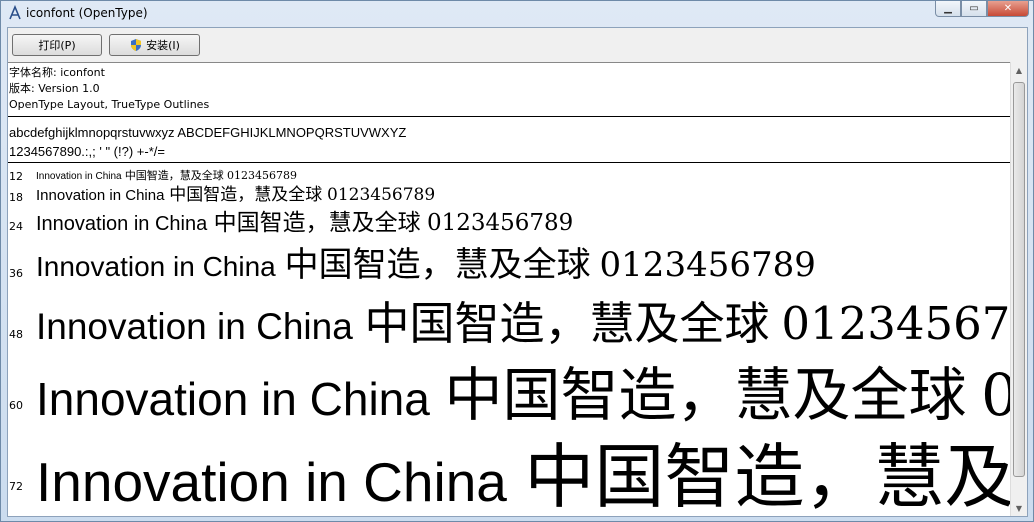 The image size is (1034, 522). Describe the element at coordinates (87, 13) in the screenshot. I see `window-title: iconfont (OpenType)` at that location.